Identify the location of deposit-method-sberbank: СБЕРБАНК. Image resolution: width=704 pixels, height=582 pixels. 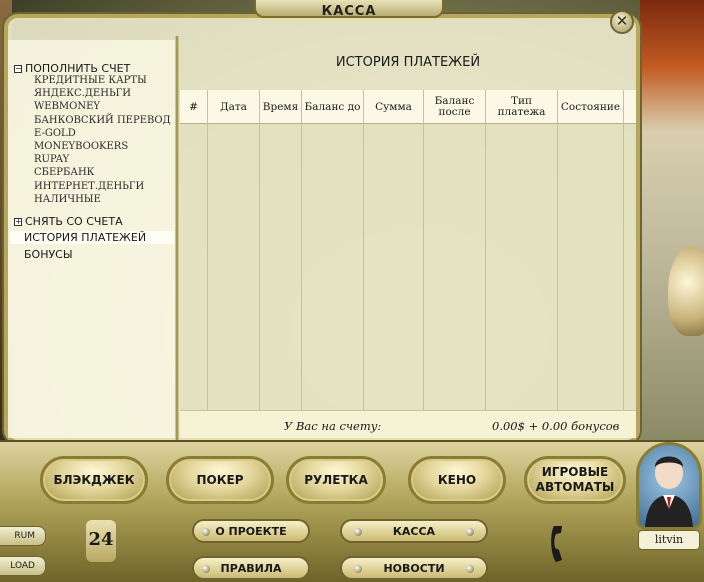
(102, 172).